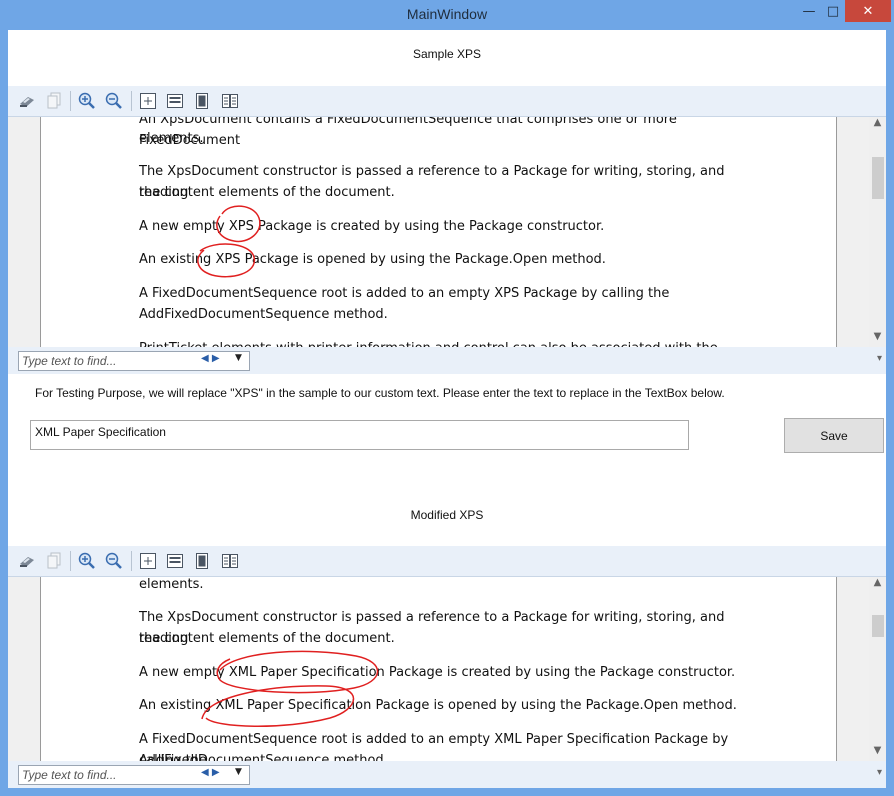 The image size is (894, 796). What do you see at coordinates (447, 515) in the screenshot?
I see `modified-label: Modified XPS` at bounding box center [447, 515].